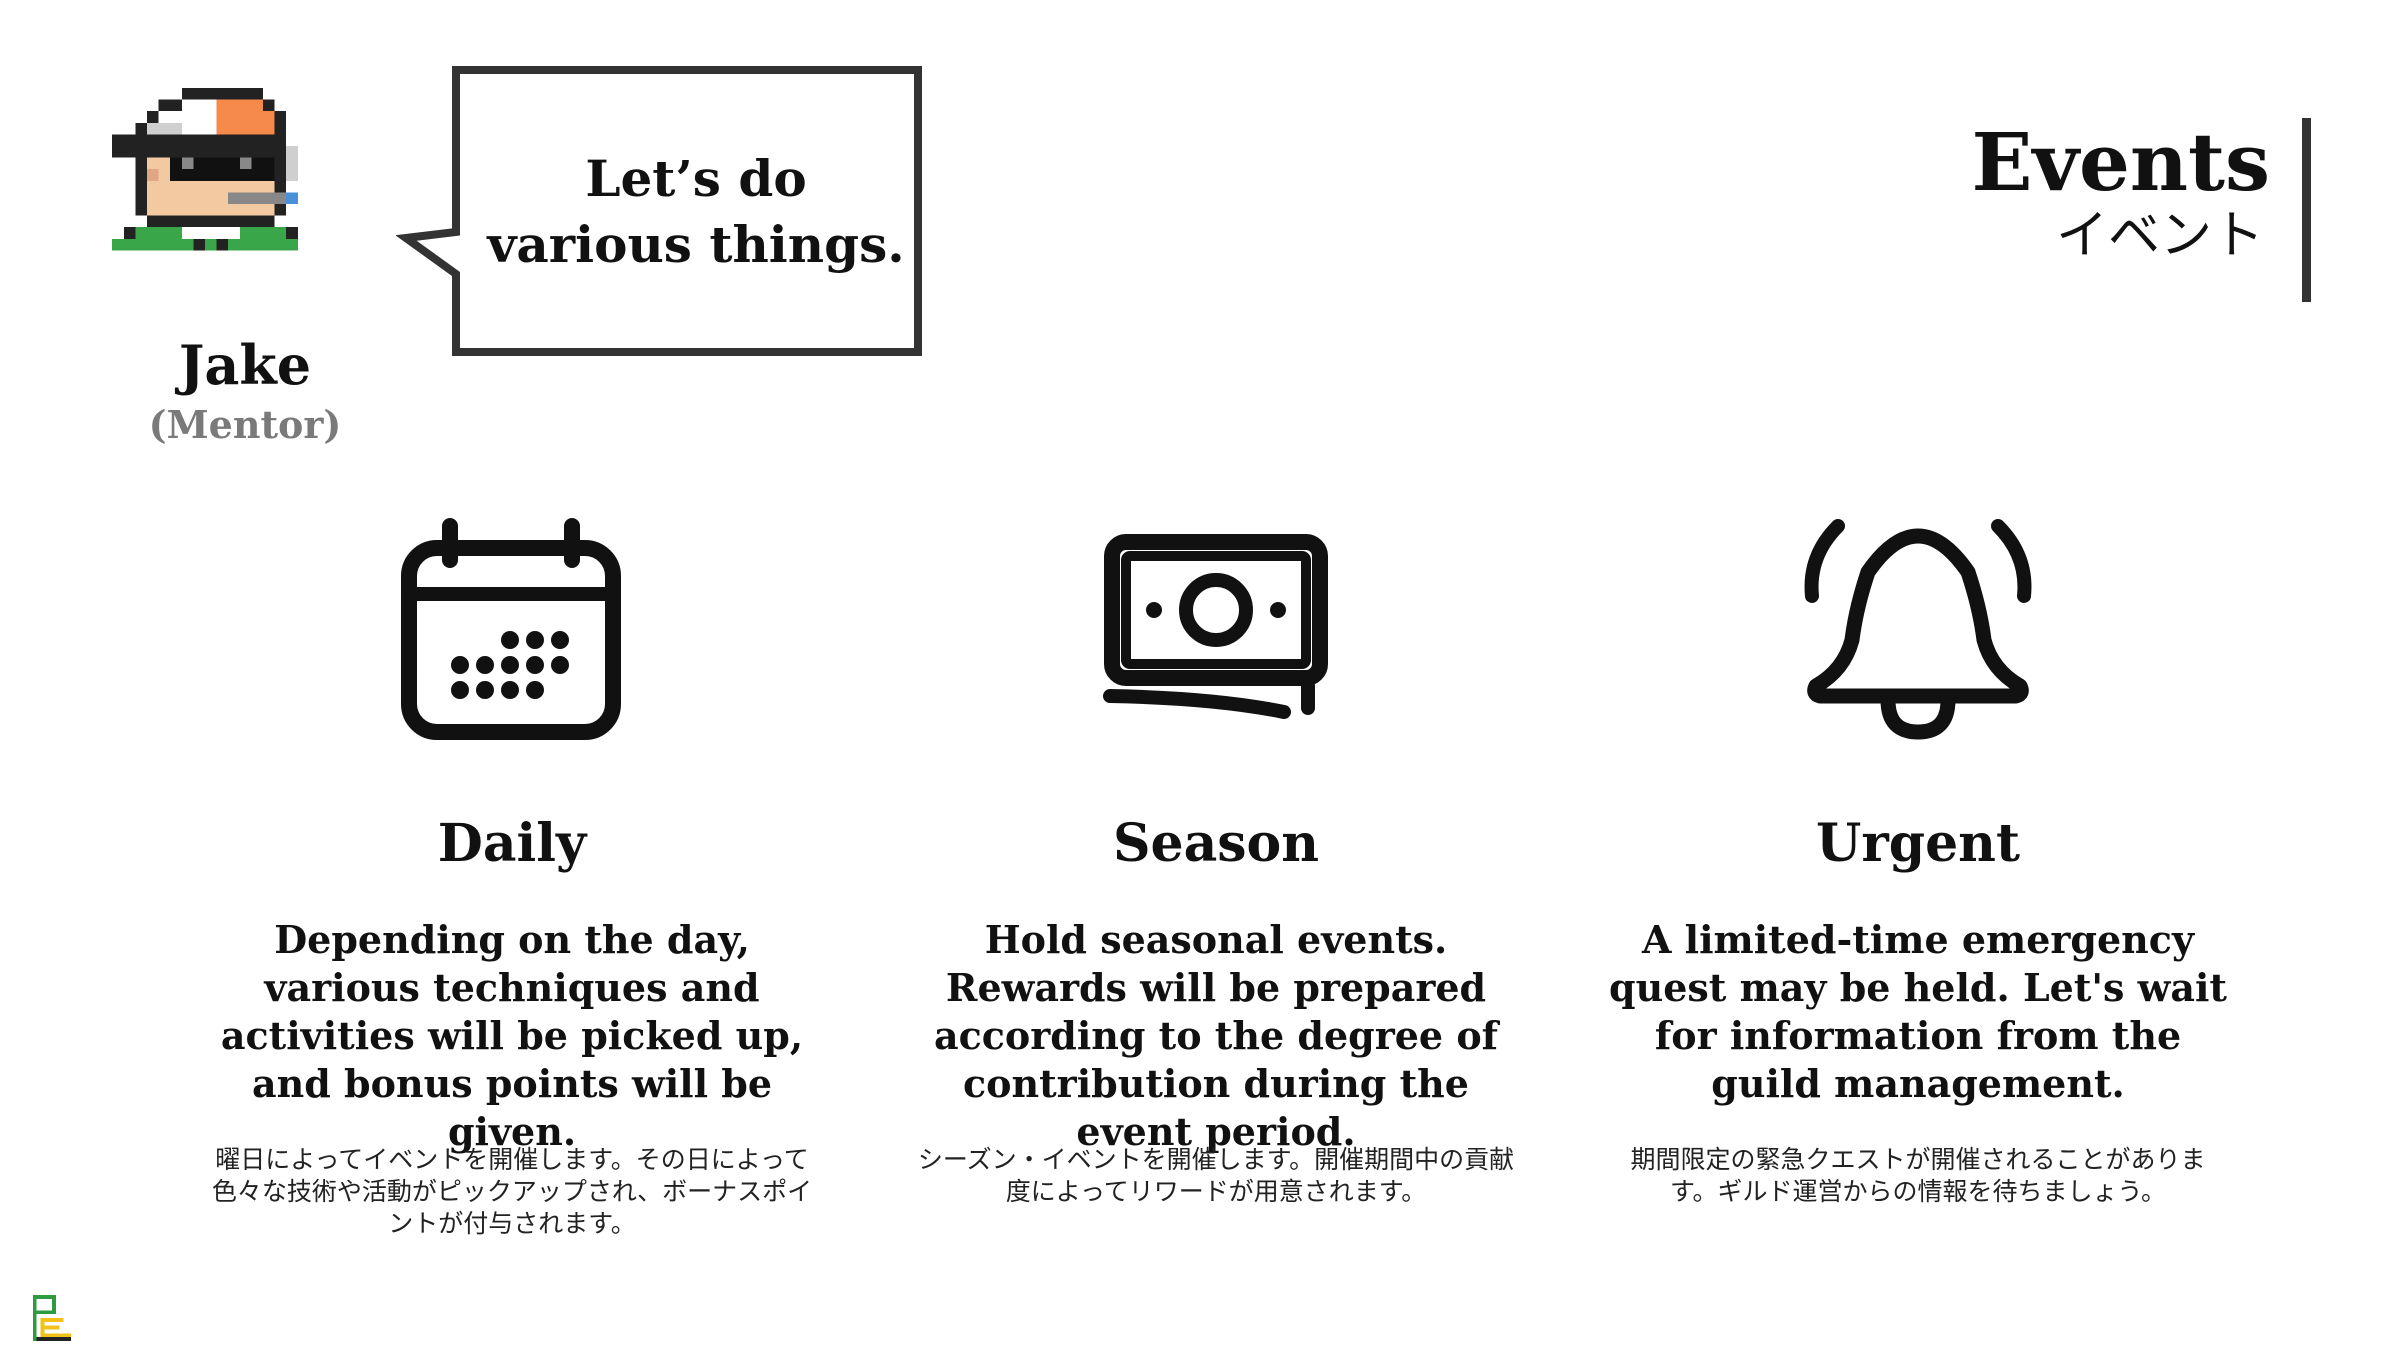 This screenshot has width=2400, height=1350. I want to click on pixel-avatar-icon, so click(205, 169).